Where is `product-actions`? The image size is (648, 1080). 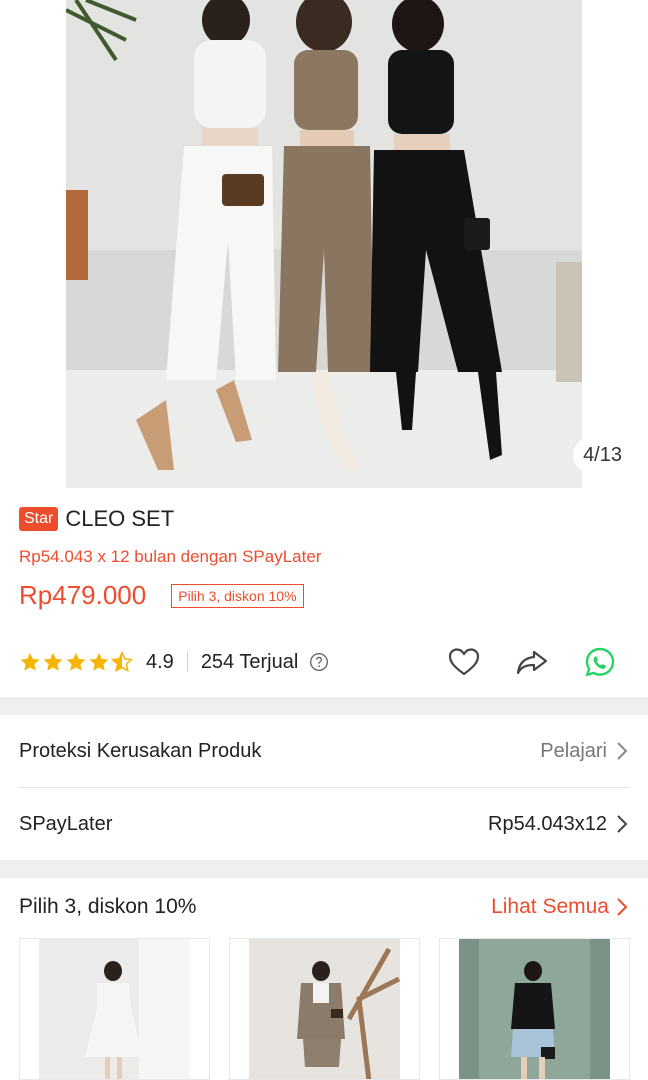 product-actions is located at coordinates (532, 662).